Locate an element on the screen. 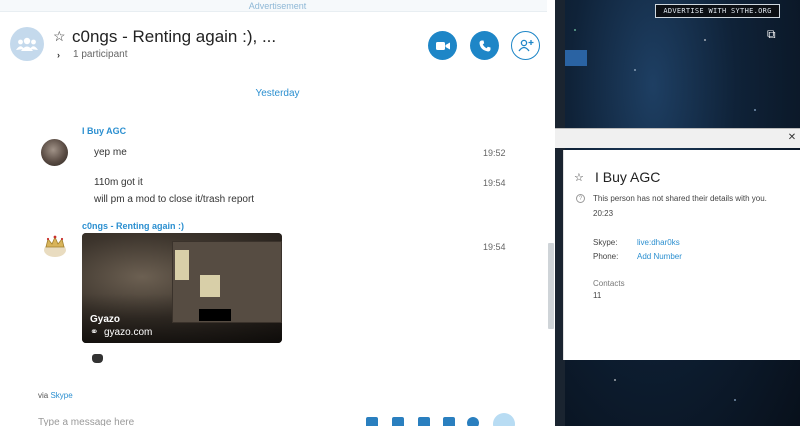 Image resolution: width=800 pixels, height=426 pixels. audio-call-button is located at coordinates (484, 45).